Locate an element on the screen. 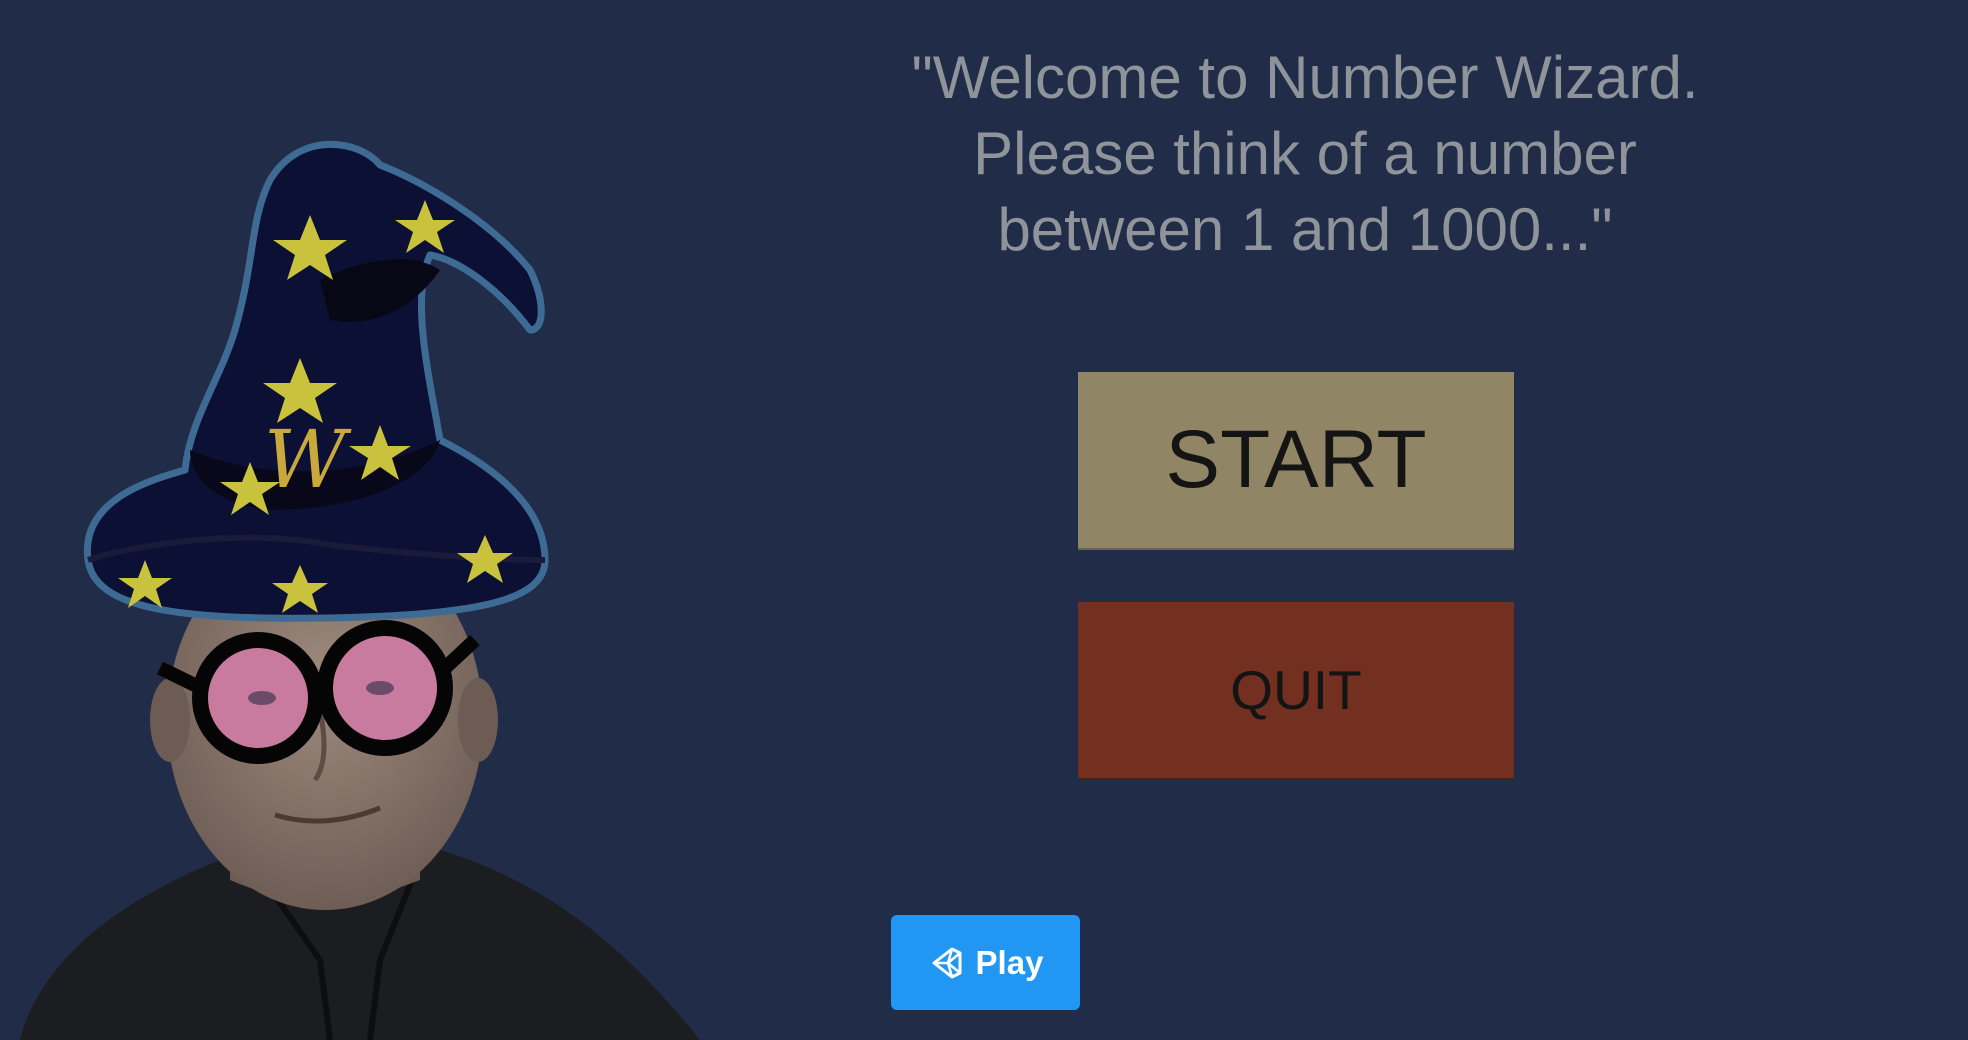 The height and width of the screenshot is (1040, 1968). quit-button: QUIT is located at coordinates (1296, 690).